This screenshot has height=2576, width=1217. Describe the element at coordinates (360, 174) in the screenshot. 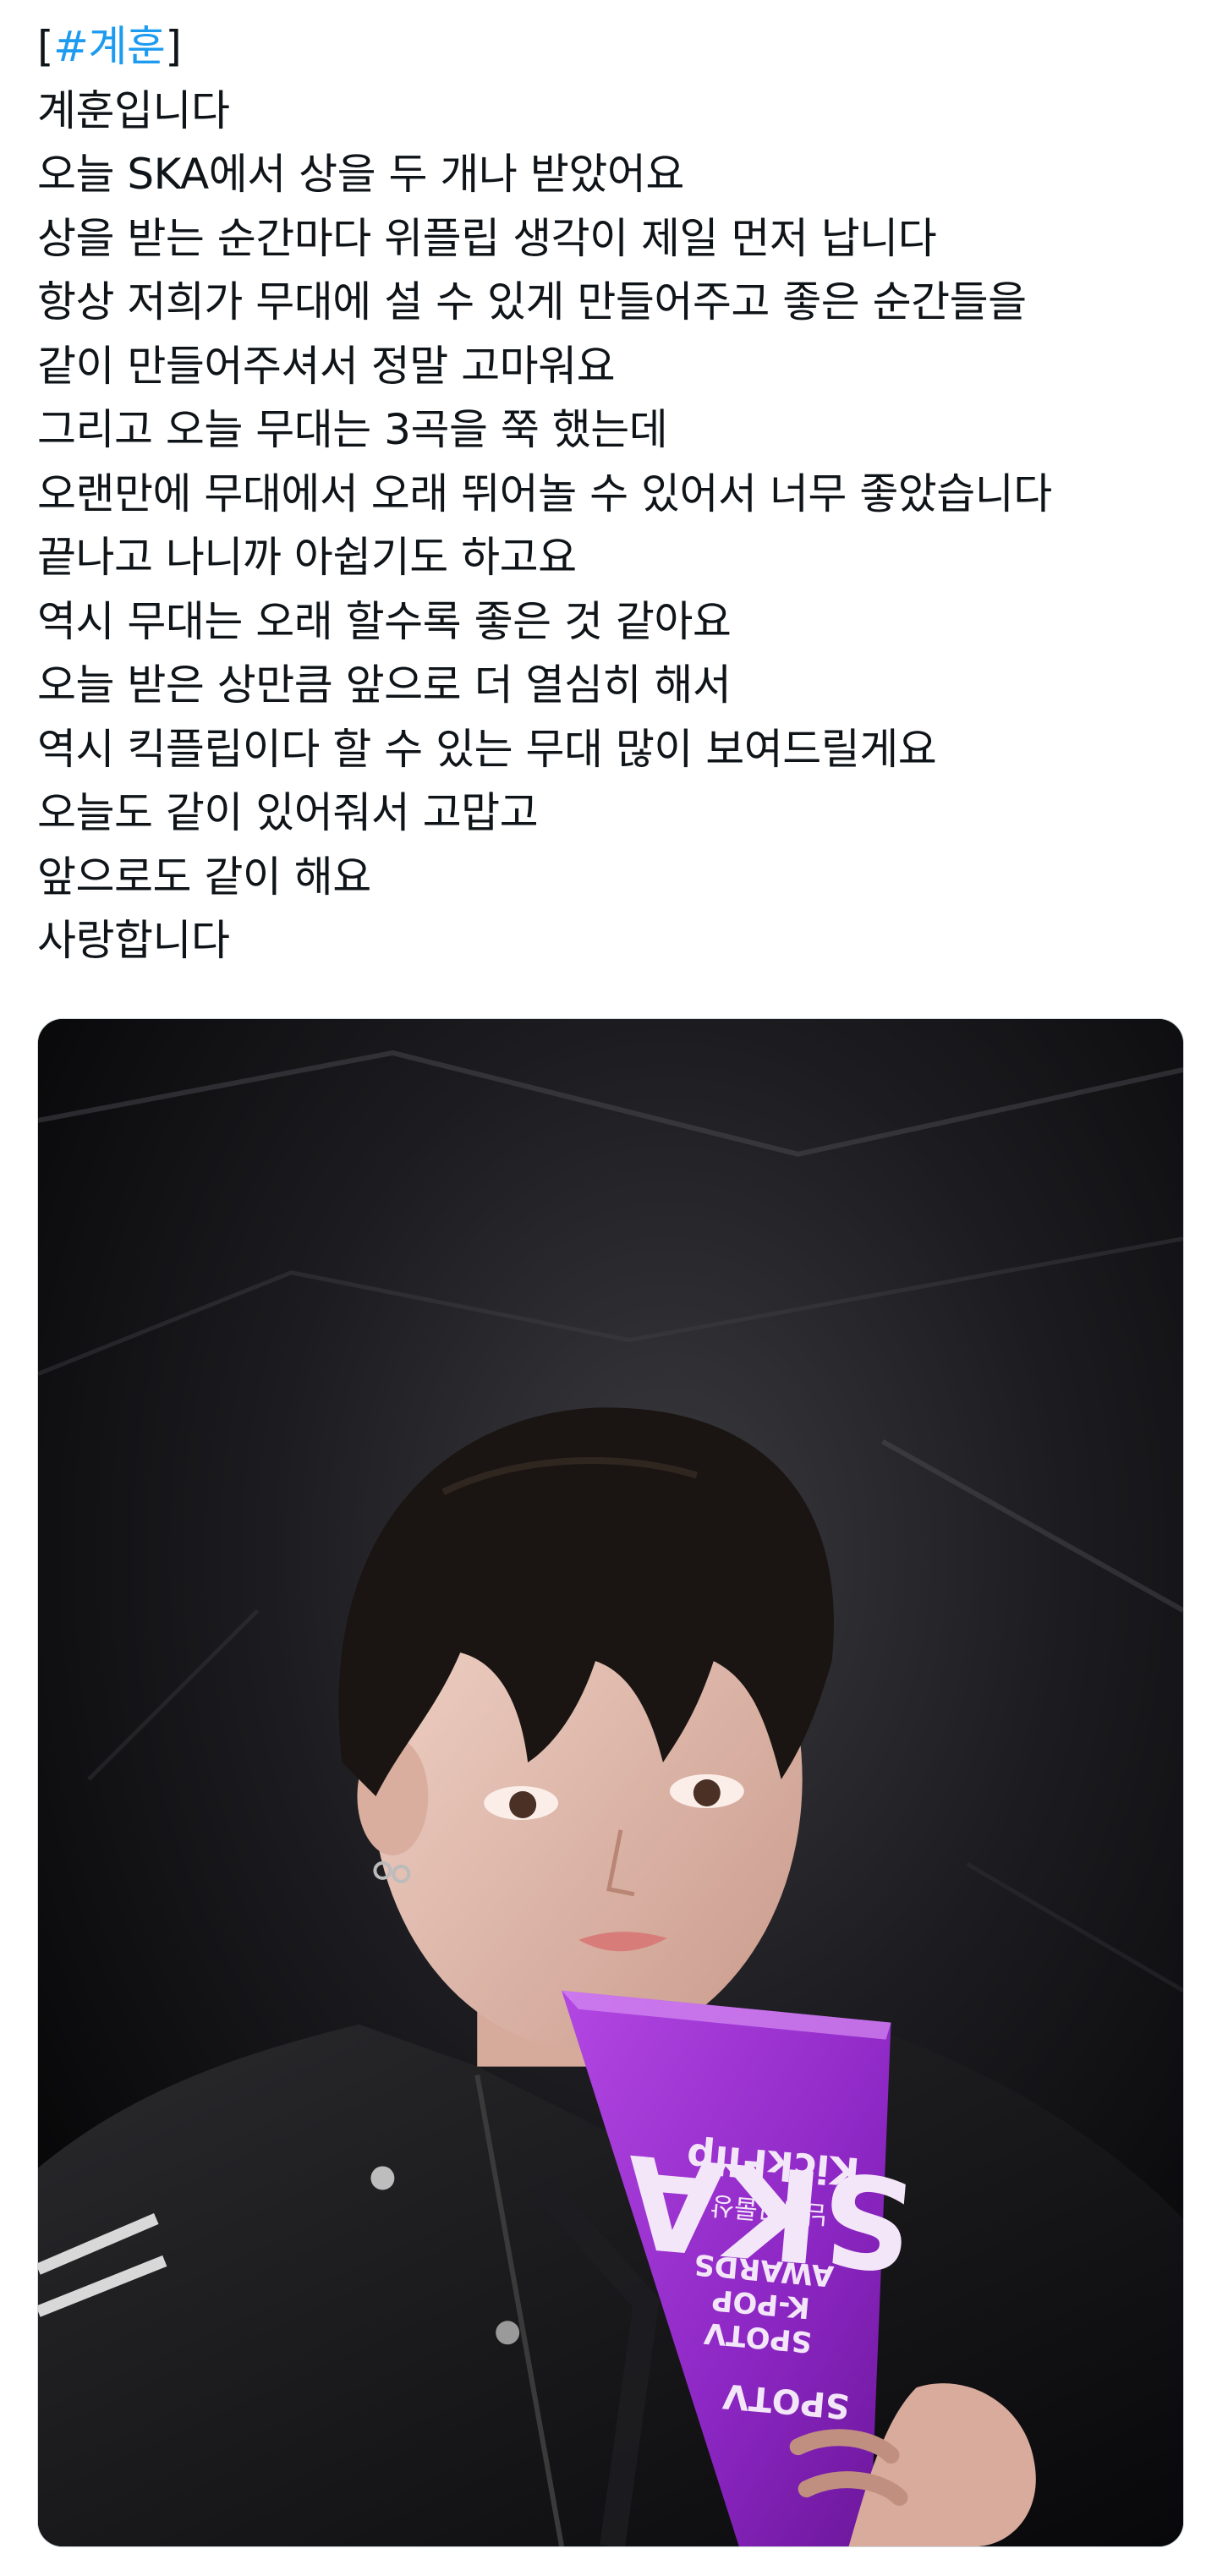

I see `tweet-line: 오늘 SKA에서 상을 두 개나 받았어요` at that location.